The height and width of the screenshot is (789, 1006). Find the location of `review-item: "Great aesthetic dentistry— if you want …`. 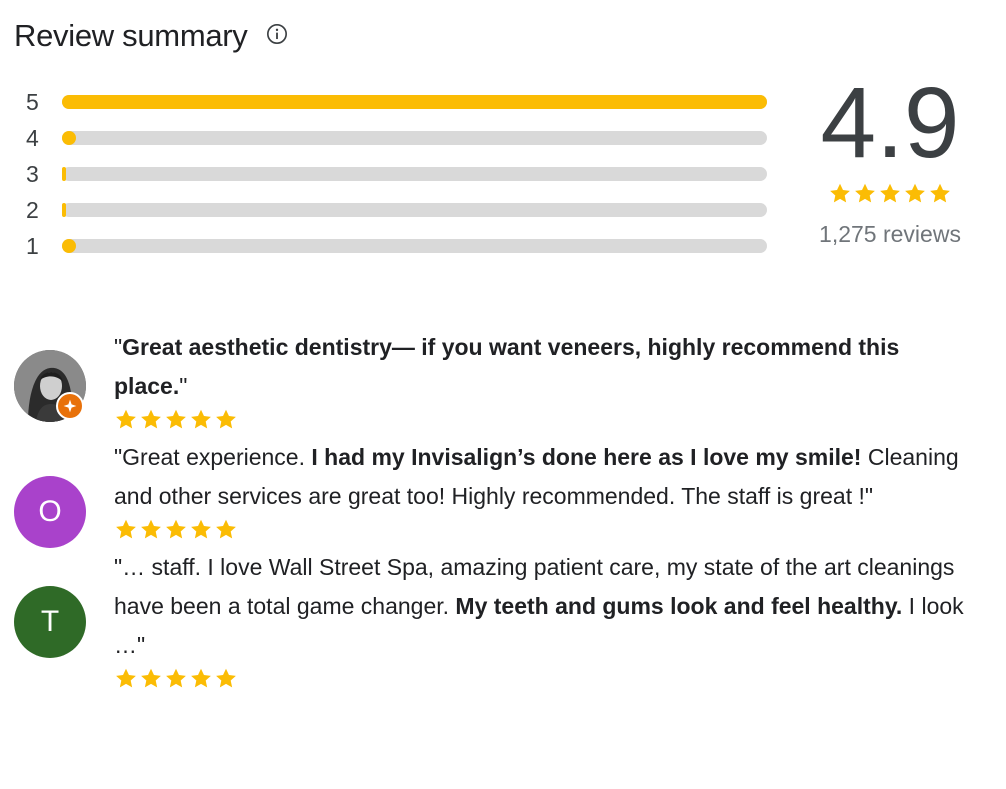

review-item: "Great aesthetic dentistry— if you want … is located at coordinates (494, 383).